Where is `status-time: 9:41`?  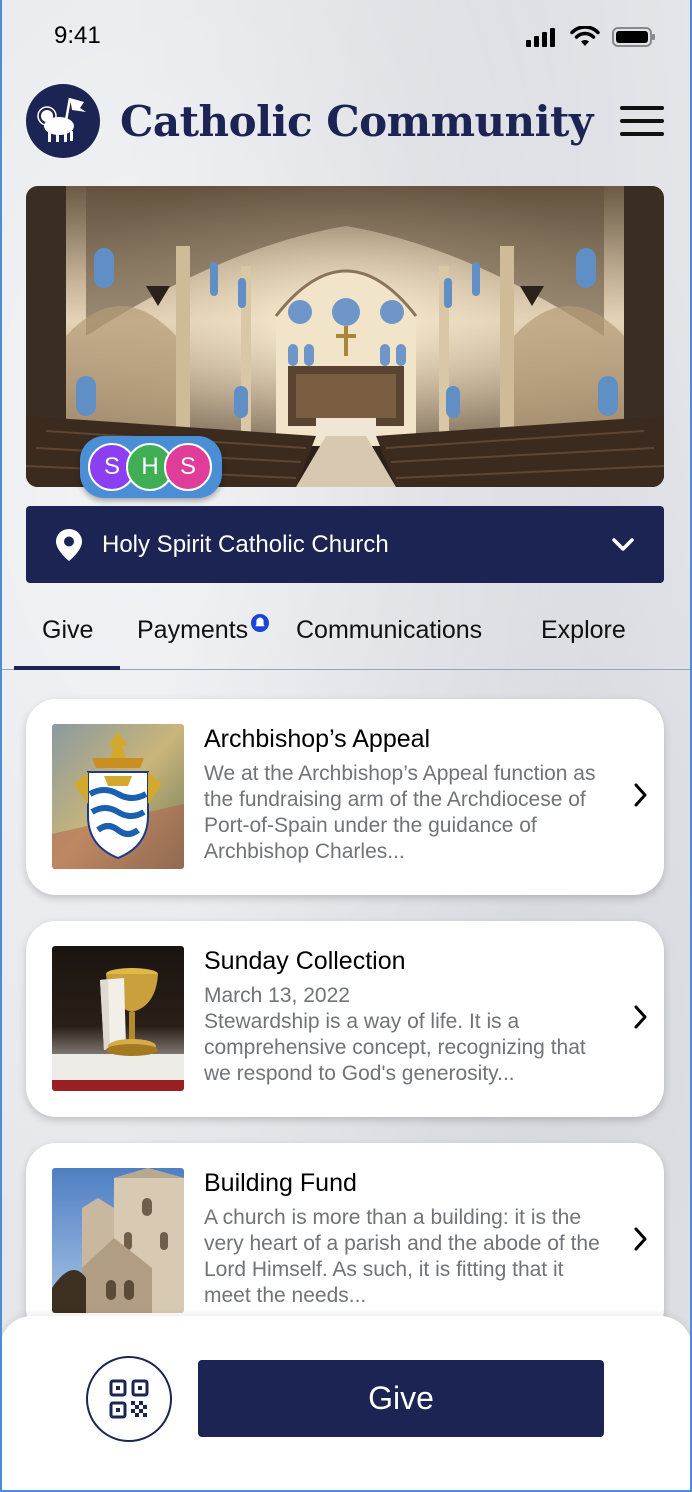 status-time: 9:41 is located at coordinates (77, 35).